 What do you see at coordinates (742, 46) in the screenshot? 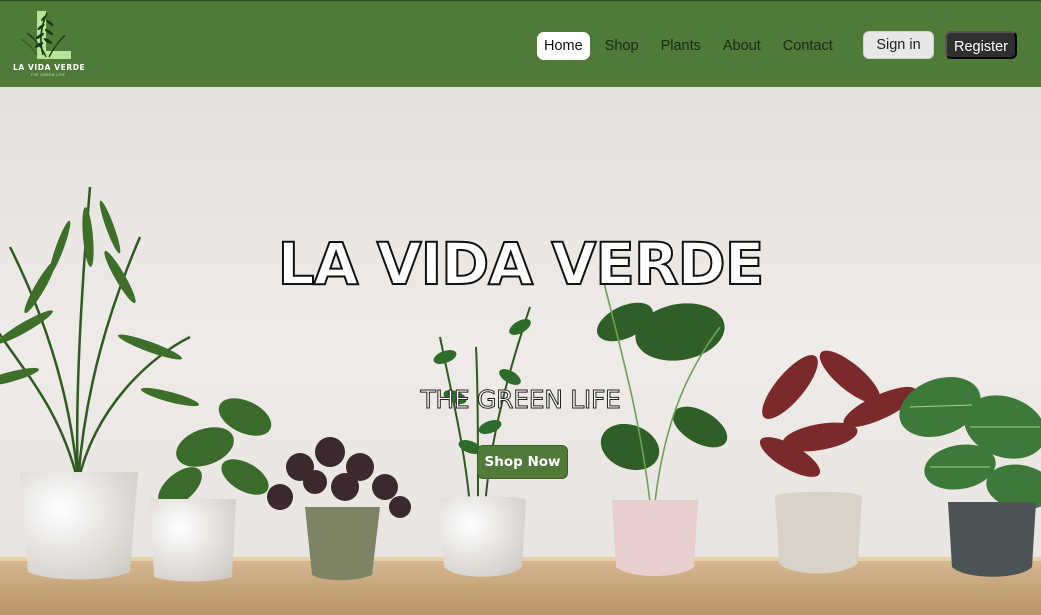
I see `nav-about: About` at bounding box center [742, 46].